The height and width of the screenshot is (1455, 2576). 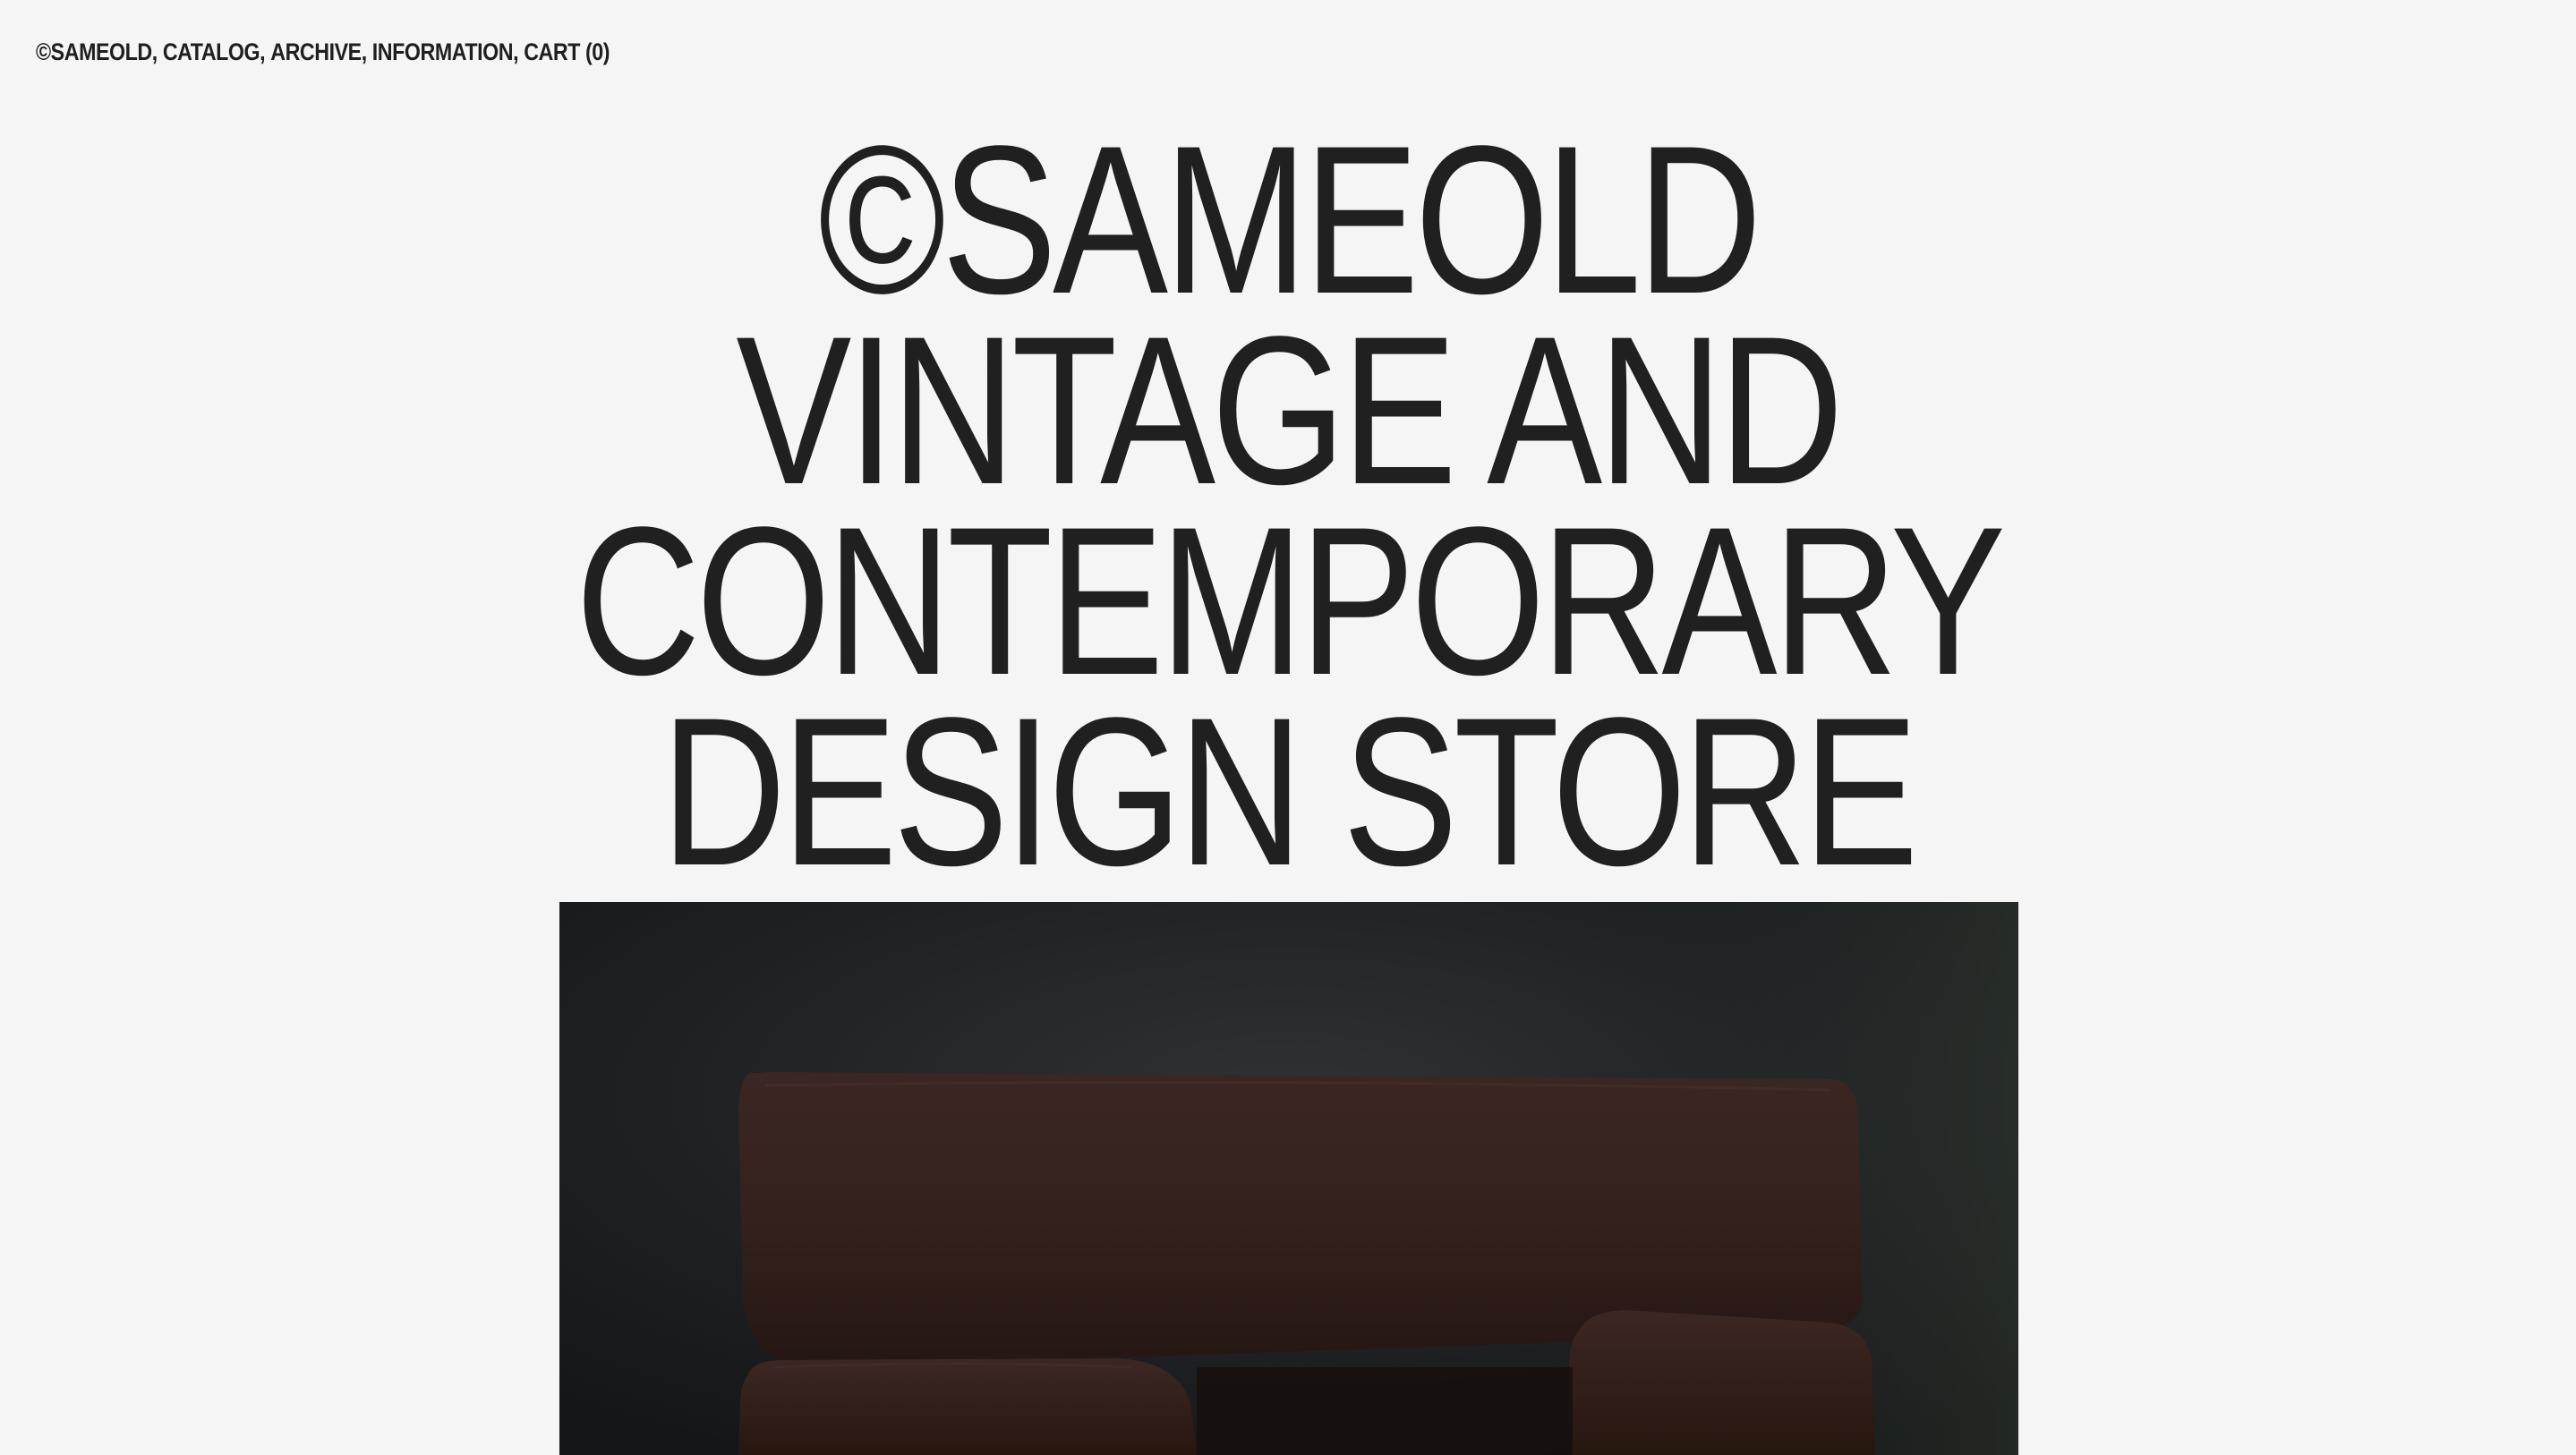 I want to click on chair-right-arm-cushion, so click(x=1722, y=1382).